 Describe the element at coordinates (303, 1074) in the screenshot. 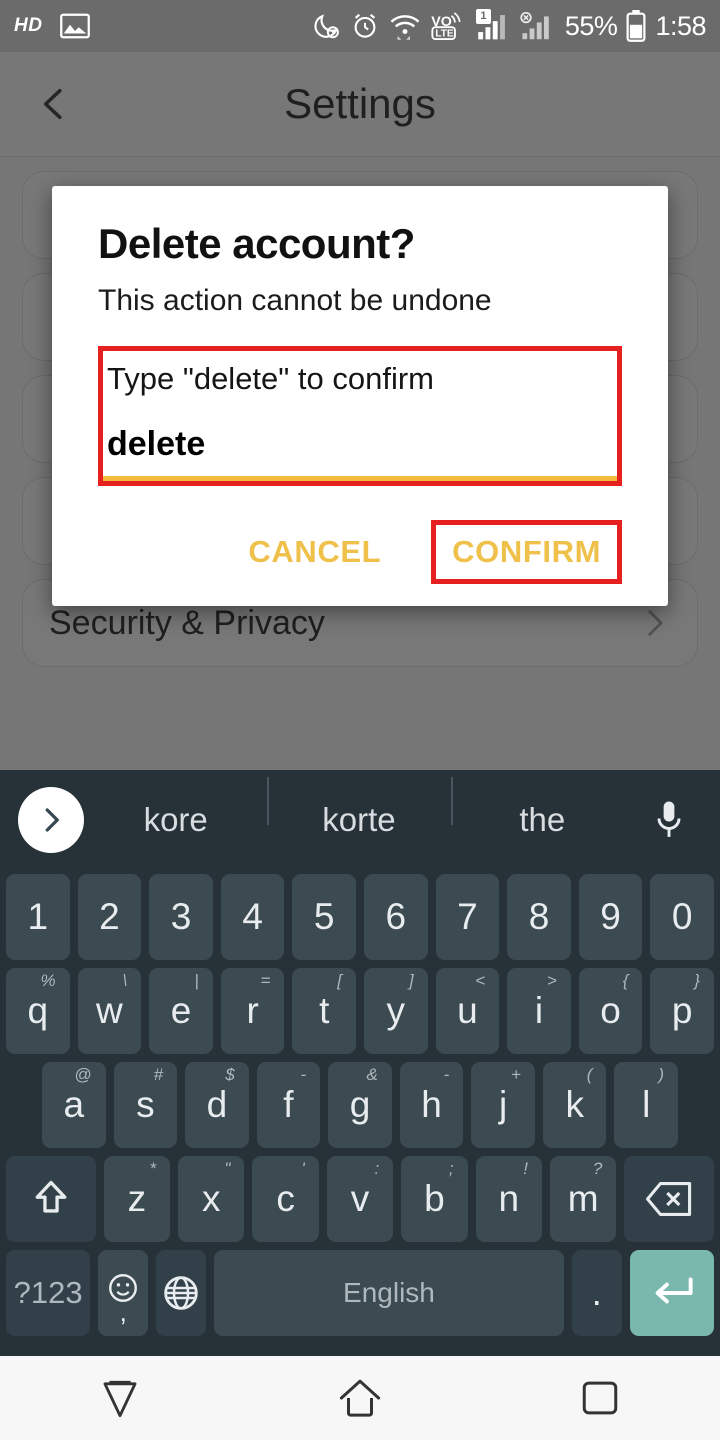

I see `key-f-alt: -` at that location.